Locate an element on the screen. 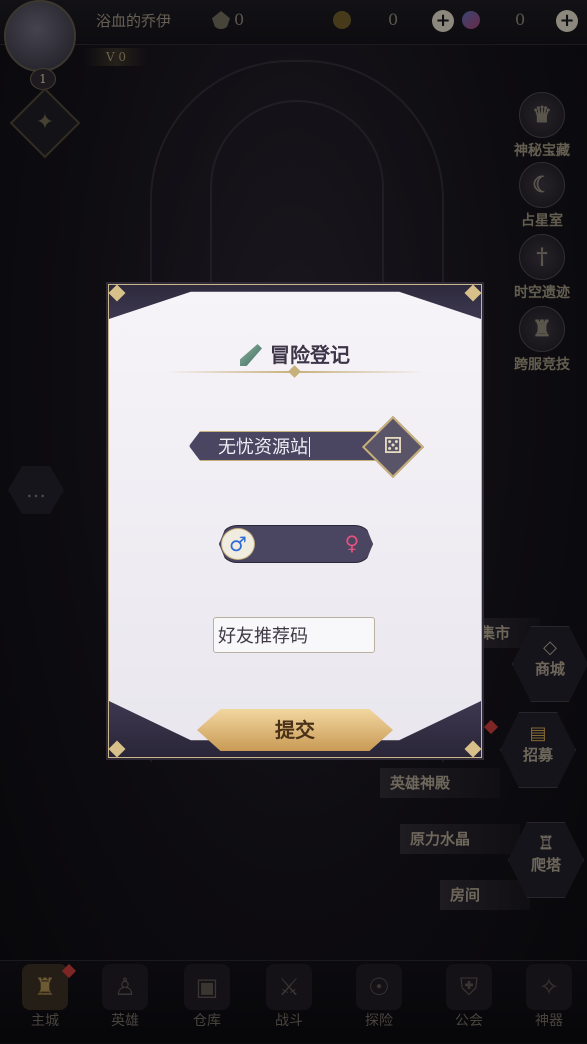 The height and width of the screenshot is (1044, 587). character-name-input: 无忧资源站 is located at coordinates (283, 446).